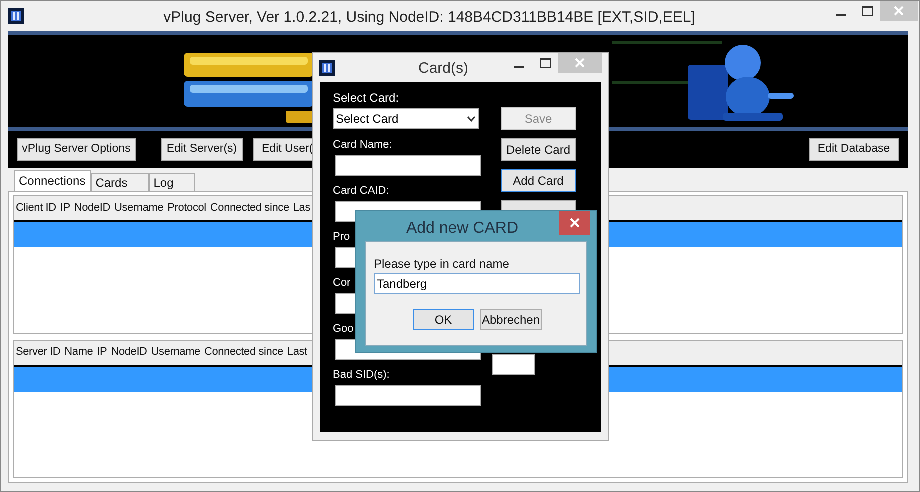  Describe the element at coordinates (429, 18) in the screenshot. I see `window-title: vPlug Server, Ver 1.0.2.21, Using NodeID: 148B4CD311BB14BE [EXT,SID,EEL]` at that location.